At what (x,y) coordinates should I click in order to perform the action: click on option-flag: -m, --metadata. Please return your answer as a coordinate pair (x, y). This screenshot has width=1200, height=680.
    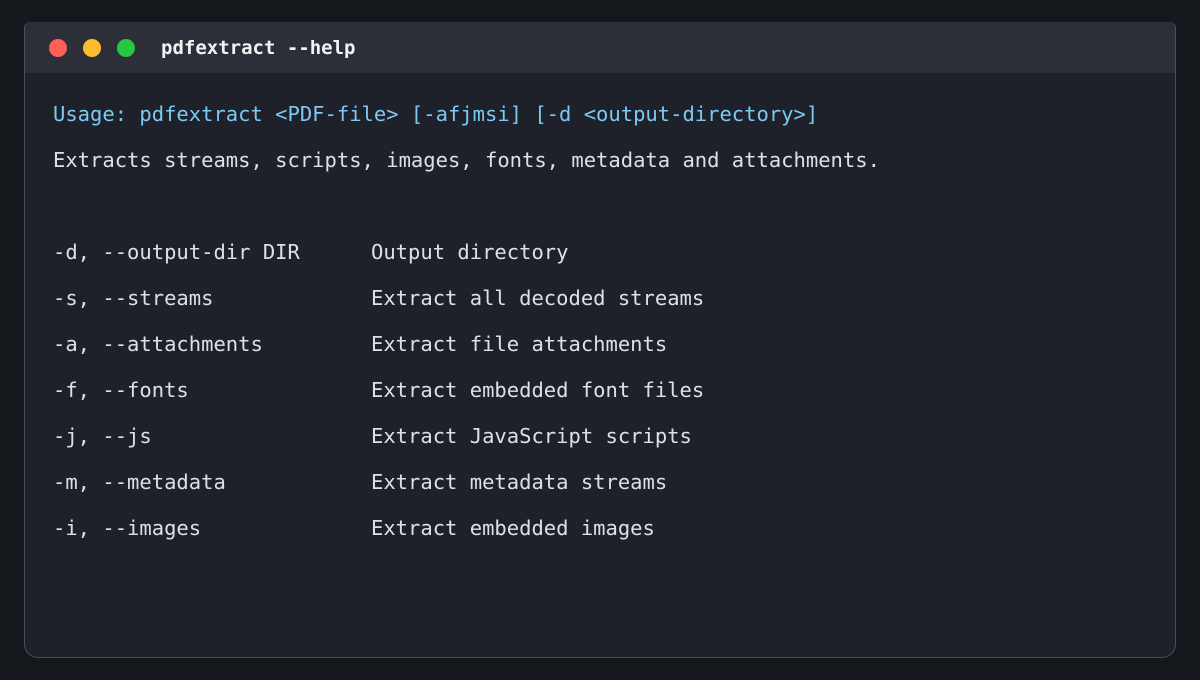
    Looking at the image, I should click on (139, 482).